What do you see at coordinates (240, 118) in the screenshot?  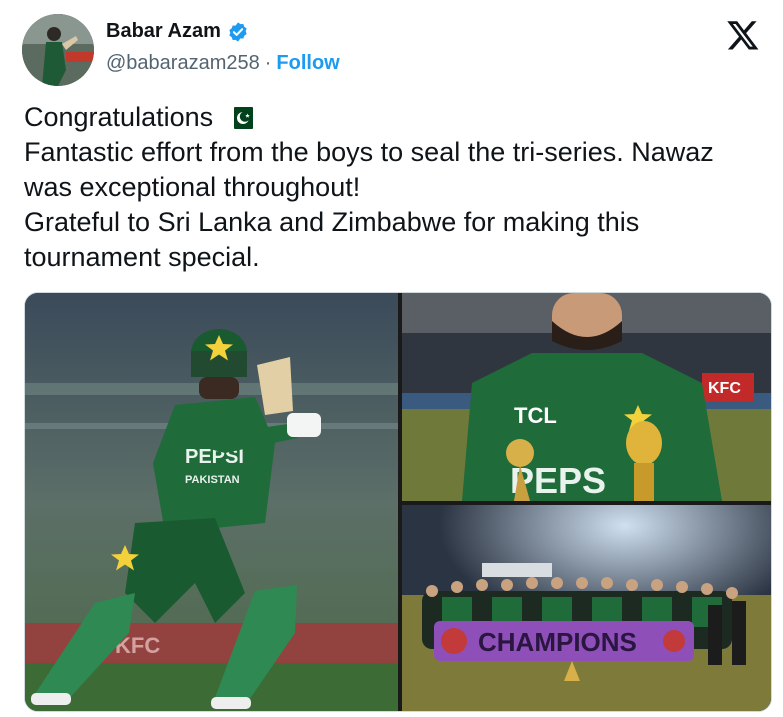 I see `pakistan-flag-icon` at bounding box center [240, 118].